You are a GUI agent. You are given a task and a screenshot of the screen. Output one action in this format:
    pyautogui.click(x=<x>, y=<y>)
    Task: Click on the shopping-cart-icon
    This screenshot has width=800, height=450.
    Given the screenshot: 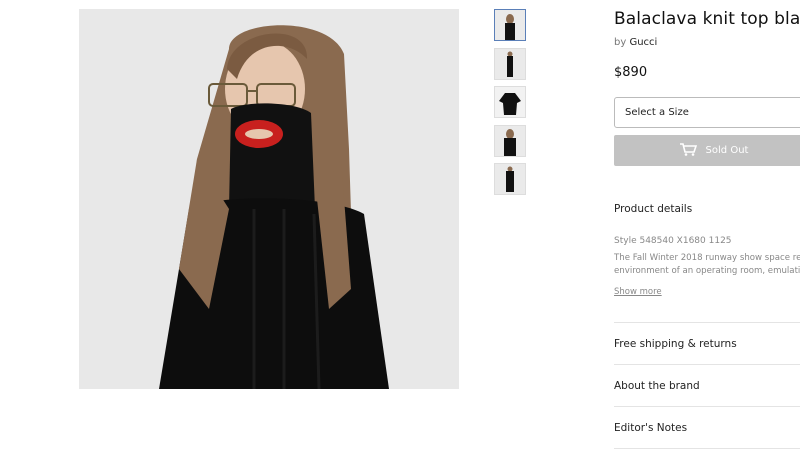 What is the action you would take?
    pyautogui.click(x=688, y=150)
    